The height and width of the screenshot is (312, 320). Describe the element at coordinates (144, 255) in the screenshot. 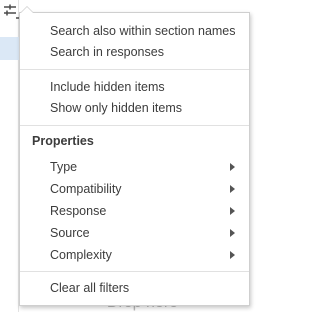

I see `menu-item-complexity: Complexity` at that location.